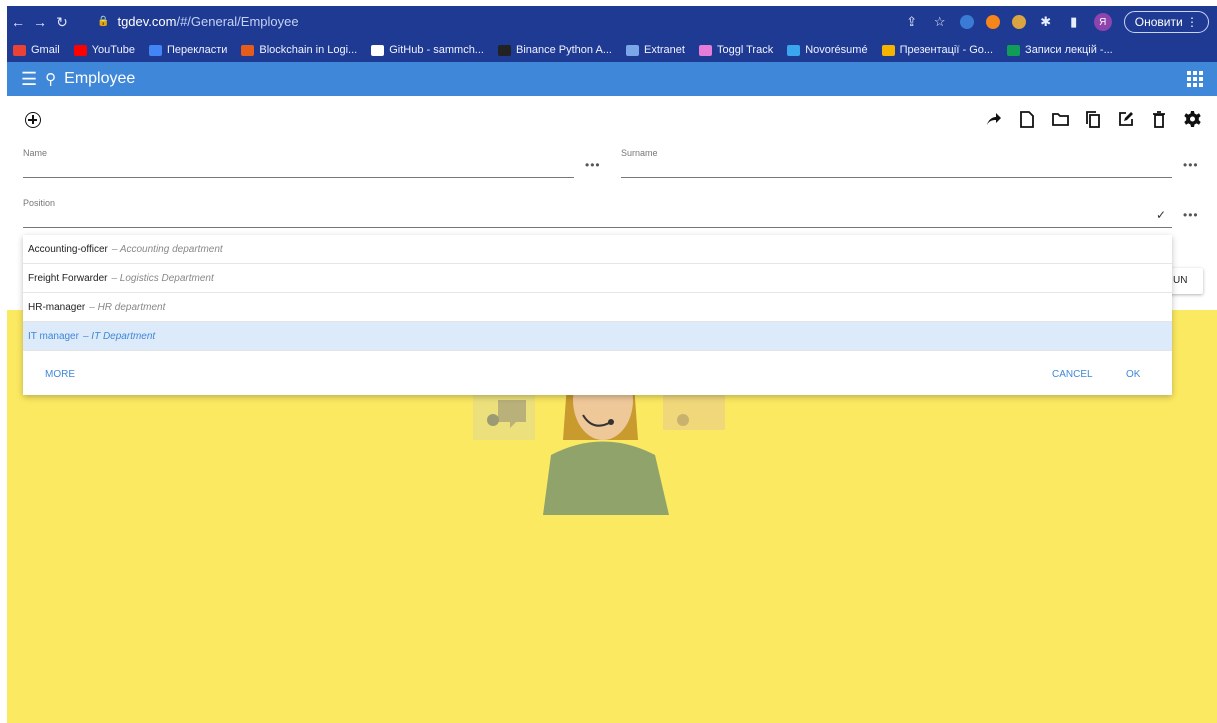 The width and height of the screenshot is (1217, 723). What do you see at coordinates (1072, 374) in the screenshot?
I see `cancel-button: CANCEL` at bounding box center [1072, 374].